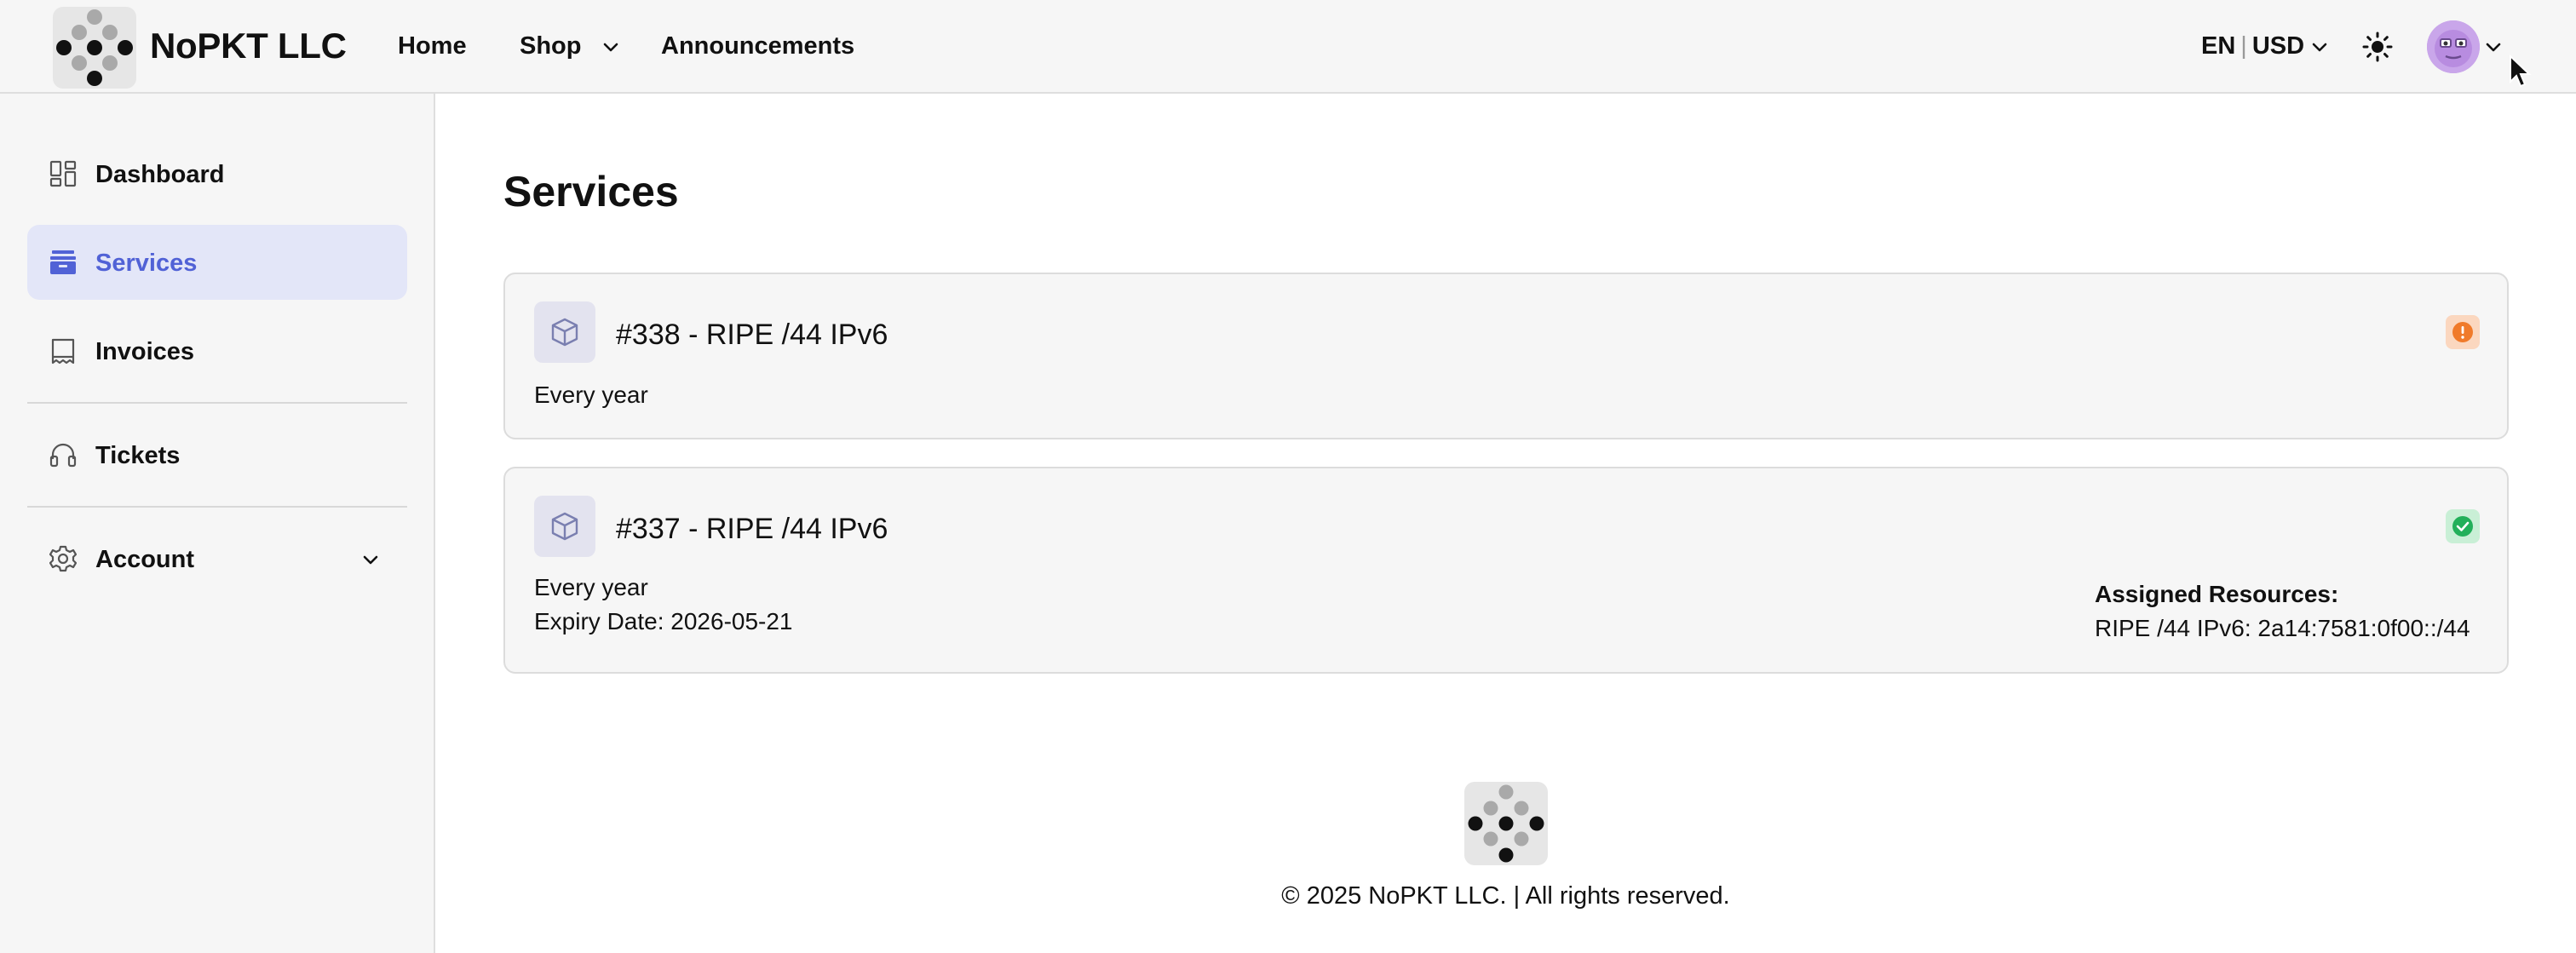 Image resolution: width=2576 pixels, height=953 pixels. Describe the element at coordinates (2278, 46) in the screenshot. I see `currency-label: USD` at that location.